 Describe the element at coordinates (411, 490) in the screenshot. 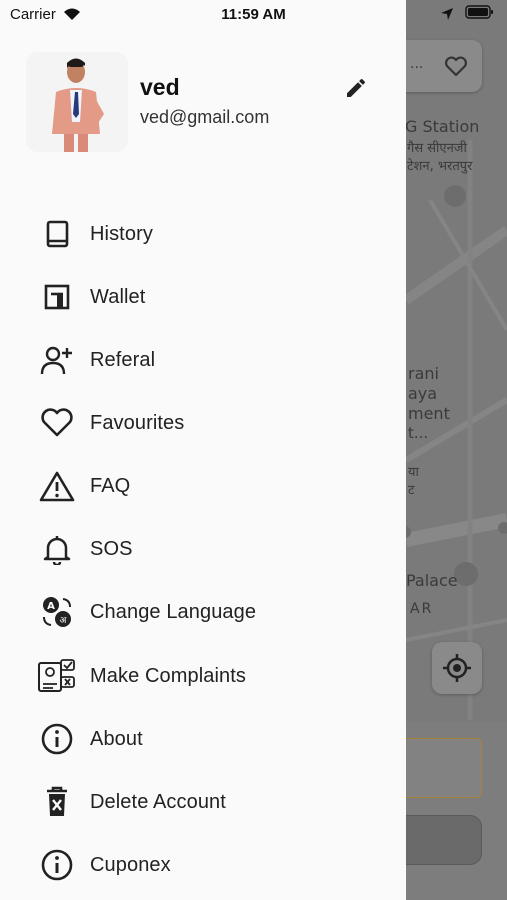

I see `map-label: ट` at that location.